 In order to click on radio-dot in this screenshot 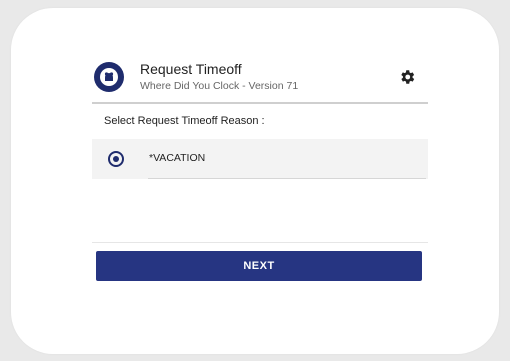, I will do `click(116, 159)`.